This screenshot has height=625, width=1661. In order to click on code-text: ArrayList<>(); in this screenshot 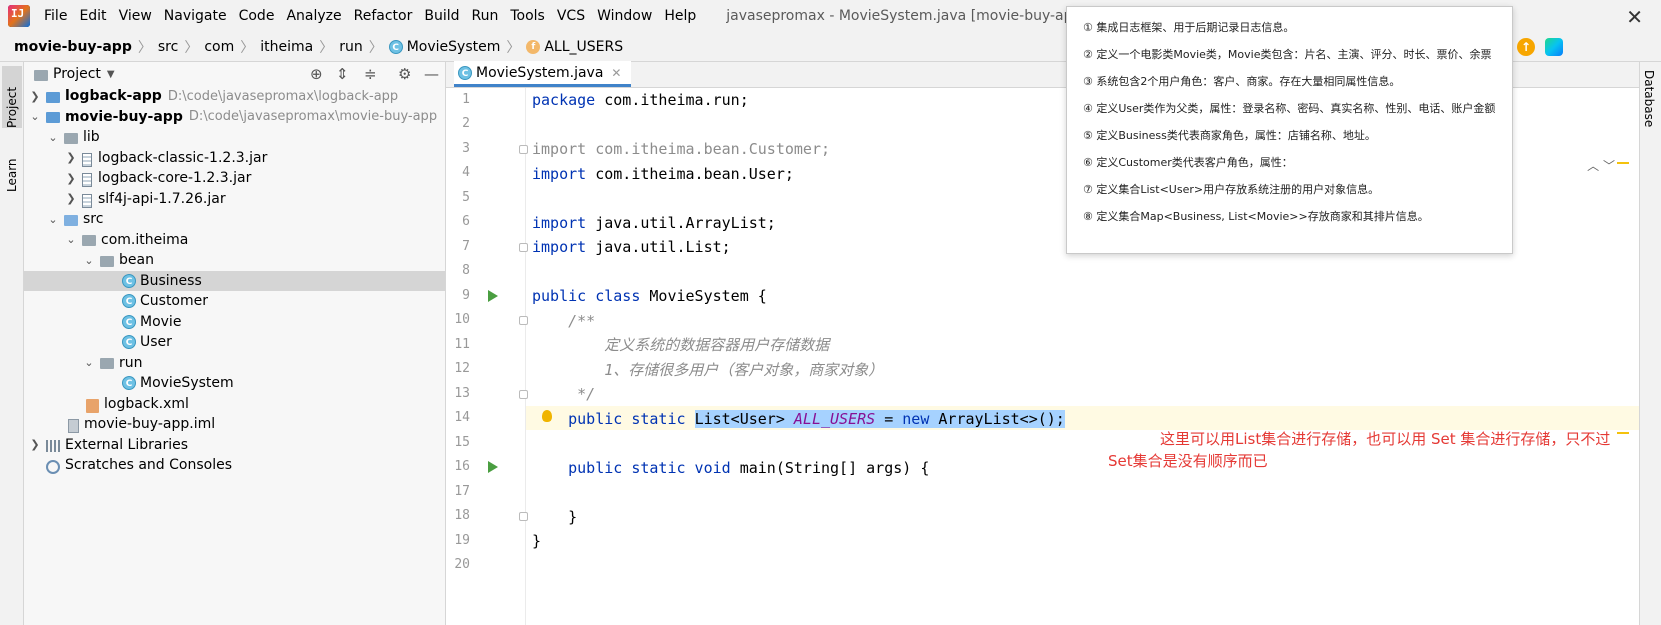, I will do `click(997, 418)`.